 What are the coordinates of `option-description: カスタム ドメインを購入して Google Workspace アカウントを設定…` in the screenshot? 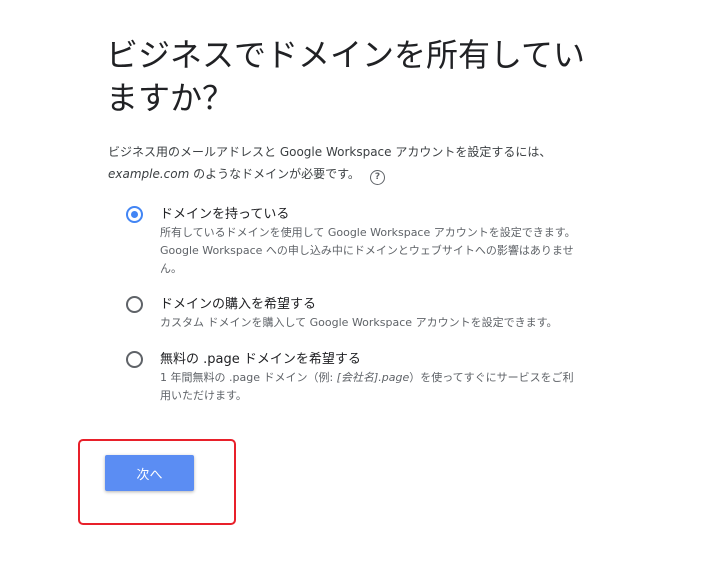 It's located at (359, 322).